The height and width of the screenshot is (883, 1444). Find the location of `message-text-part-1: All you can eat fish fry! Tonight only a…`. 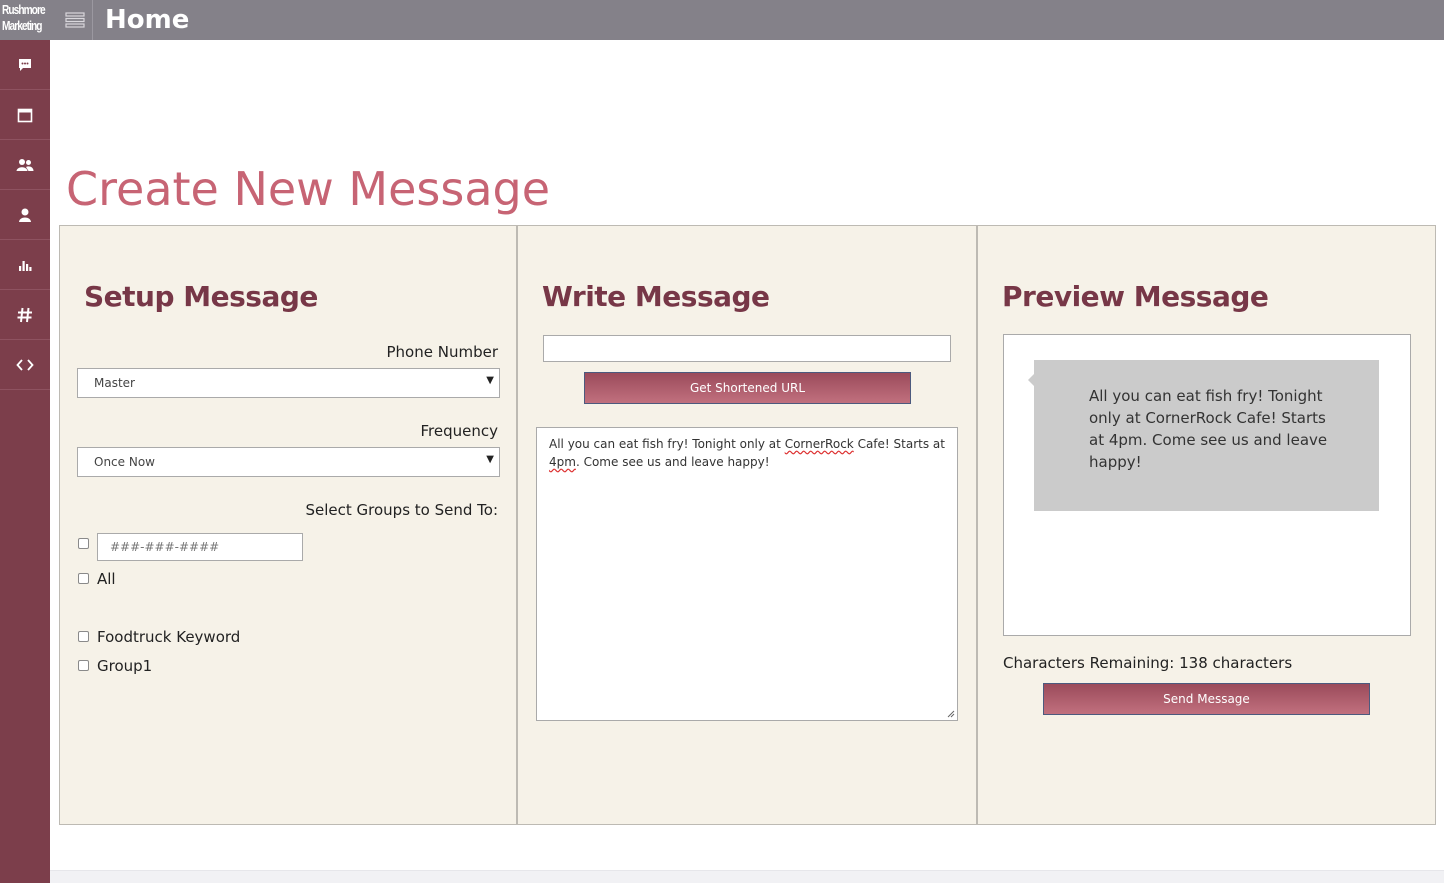

message-text-part-1: All you can eat fish fry! Tonight only a… is located at coordinates (667, 444).